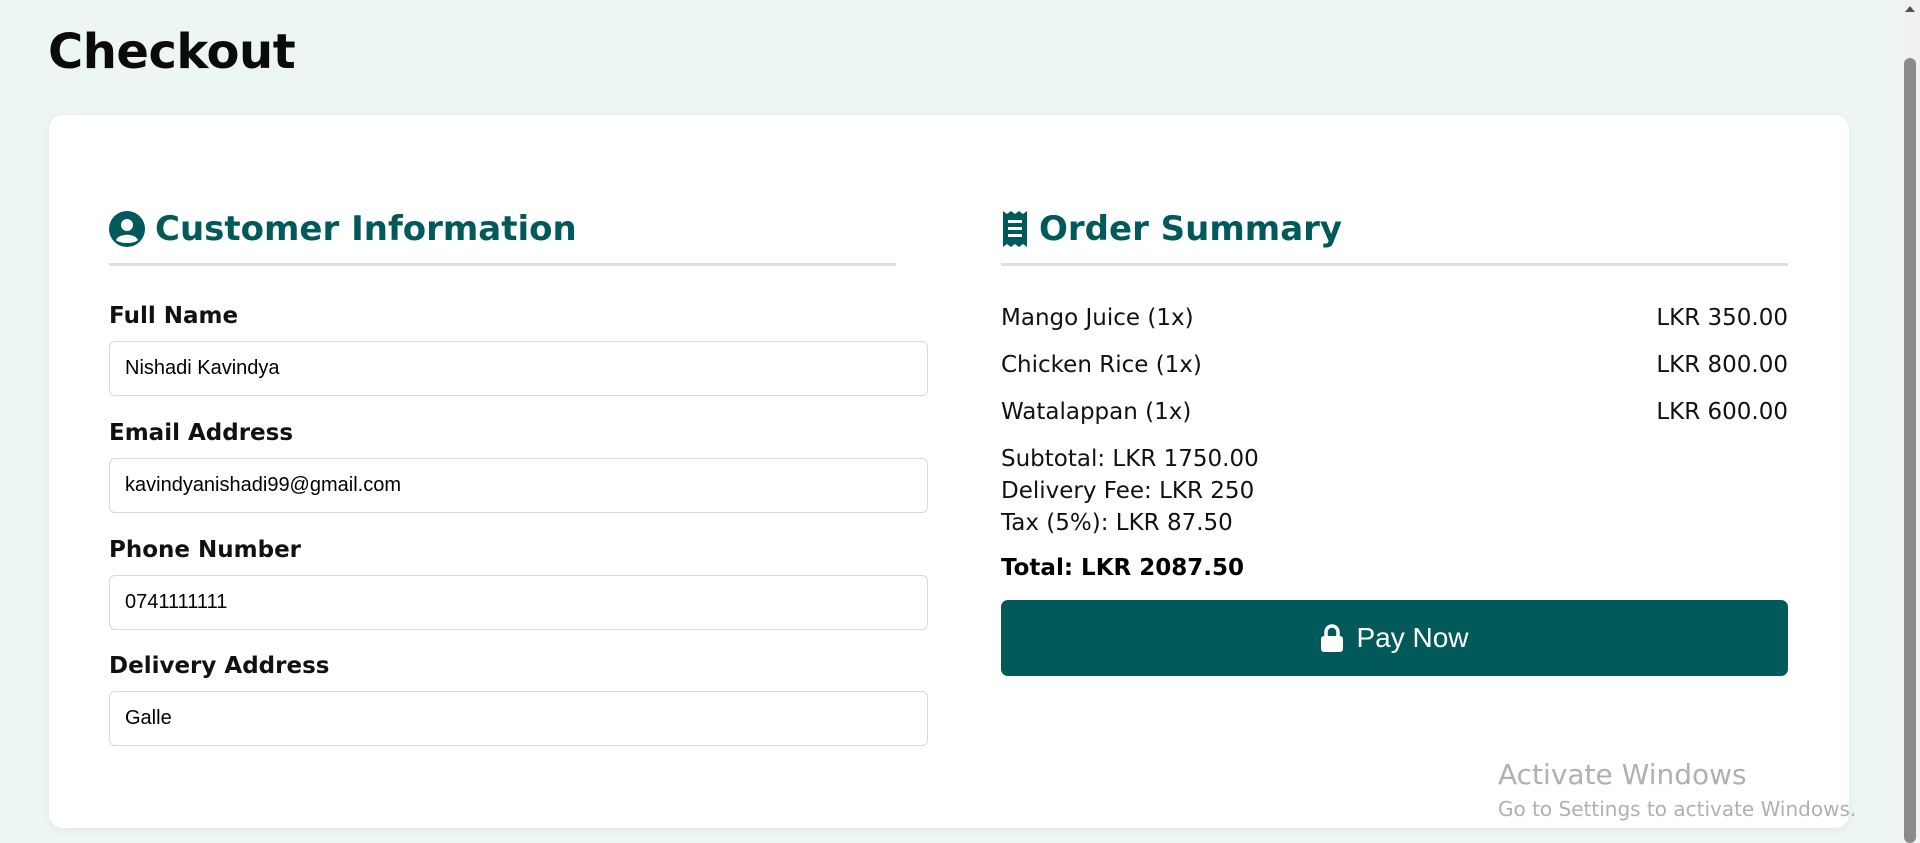 The width and height of the screenshot is (1920, 843). I want to click on order-item-price: LKR 800.00, so click(1722, 365).